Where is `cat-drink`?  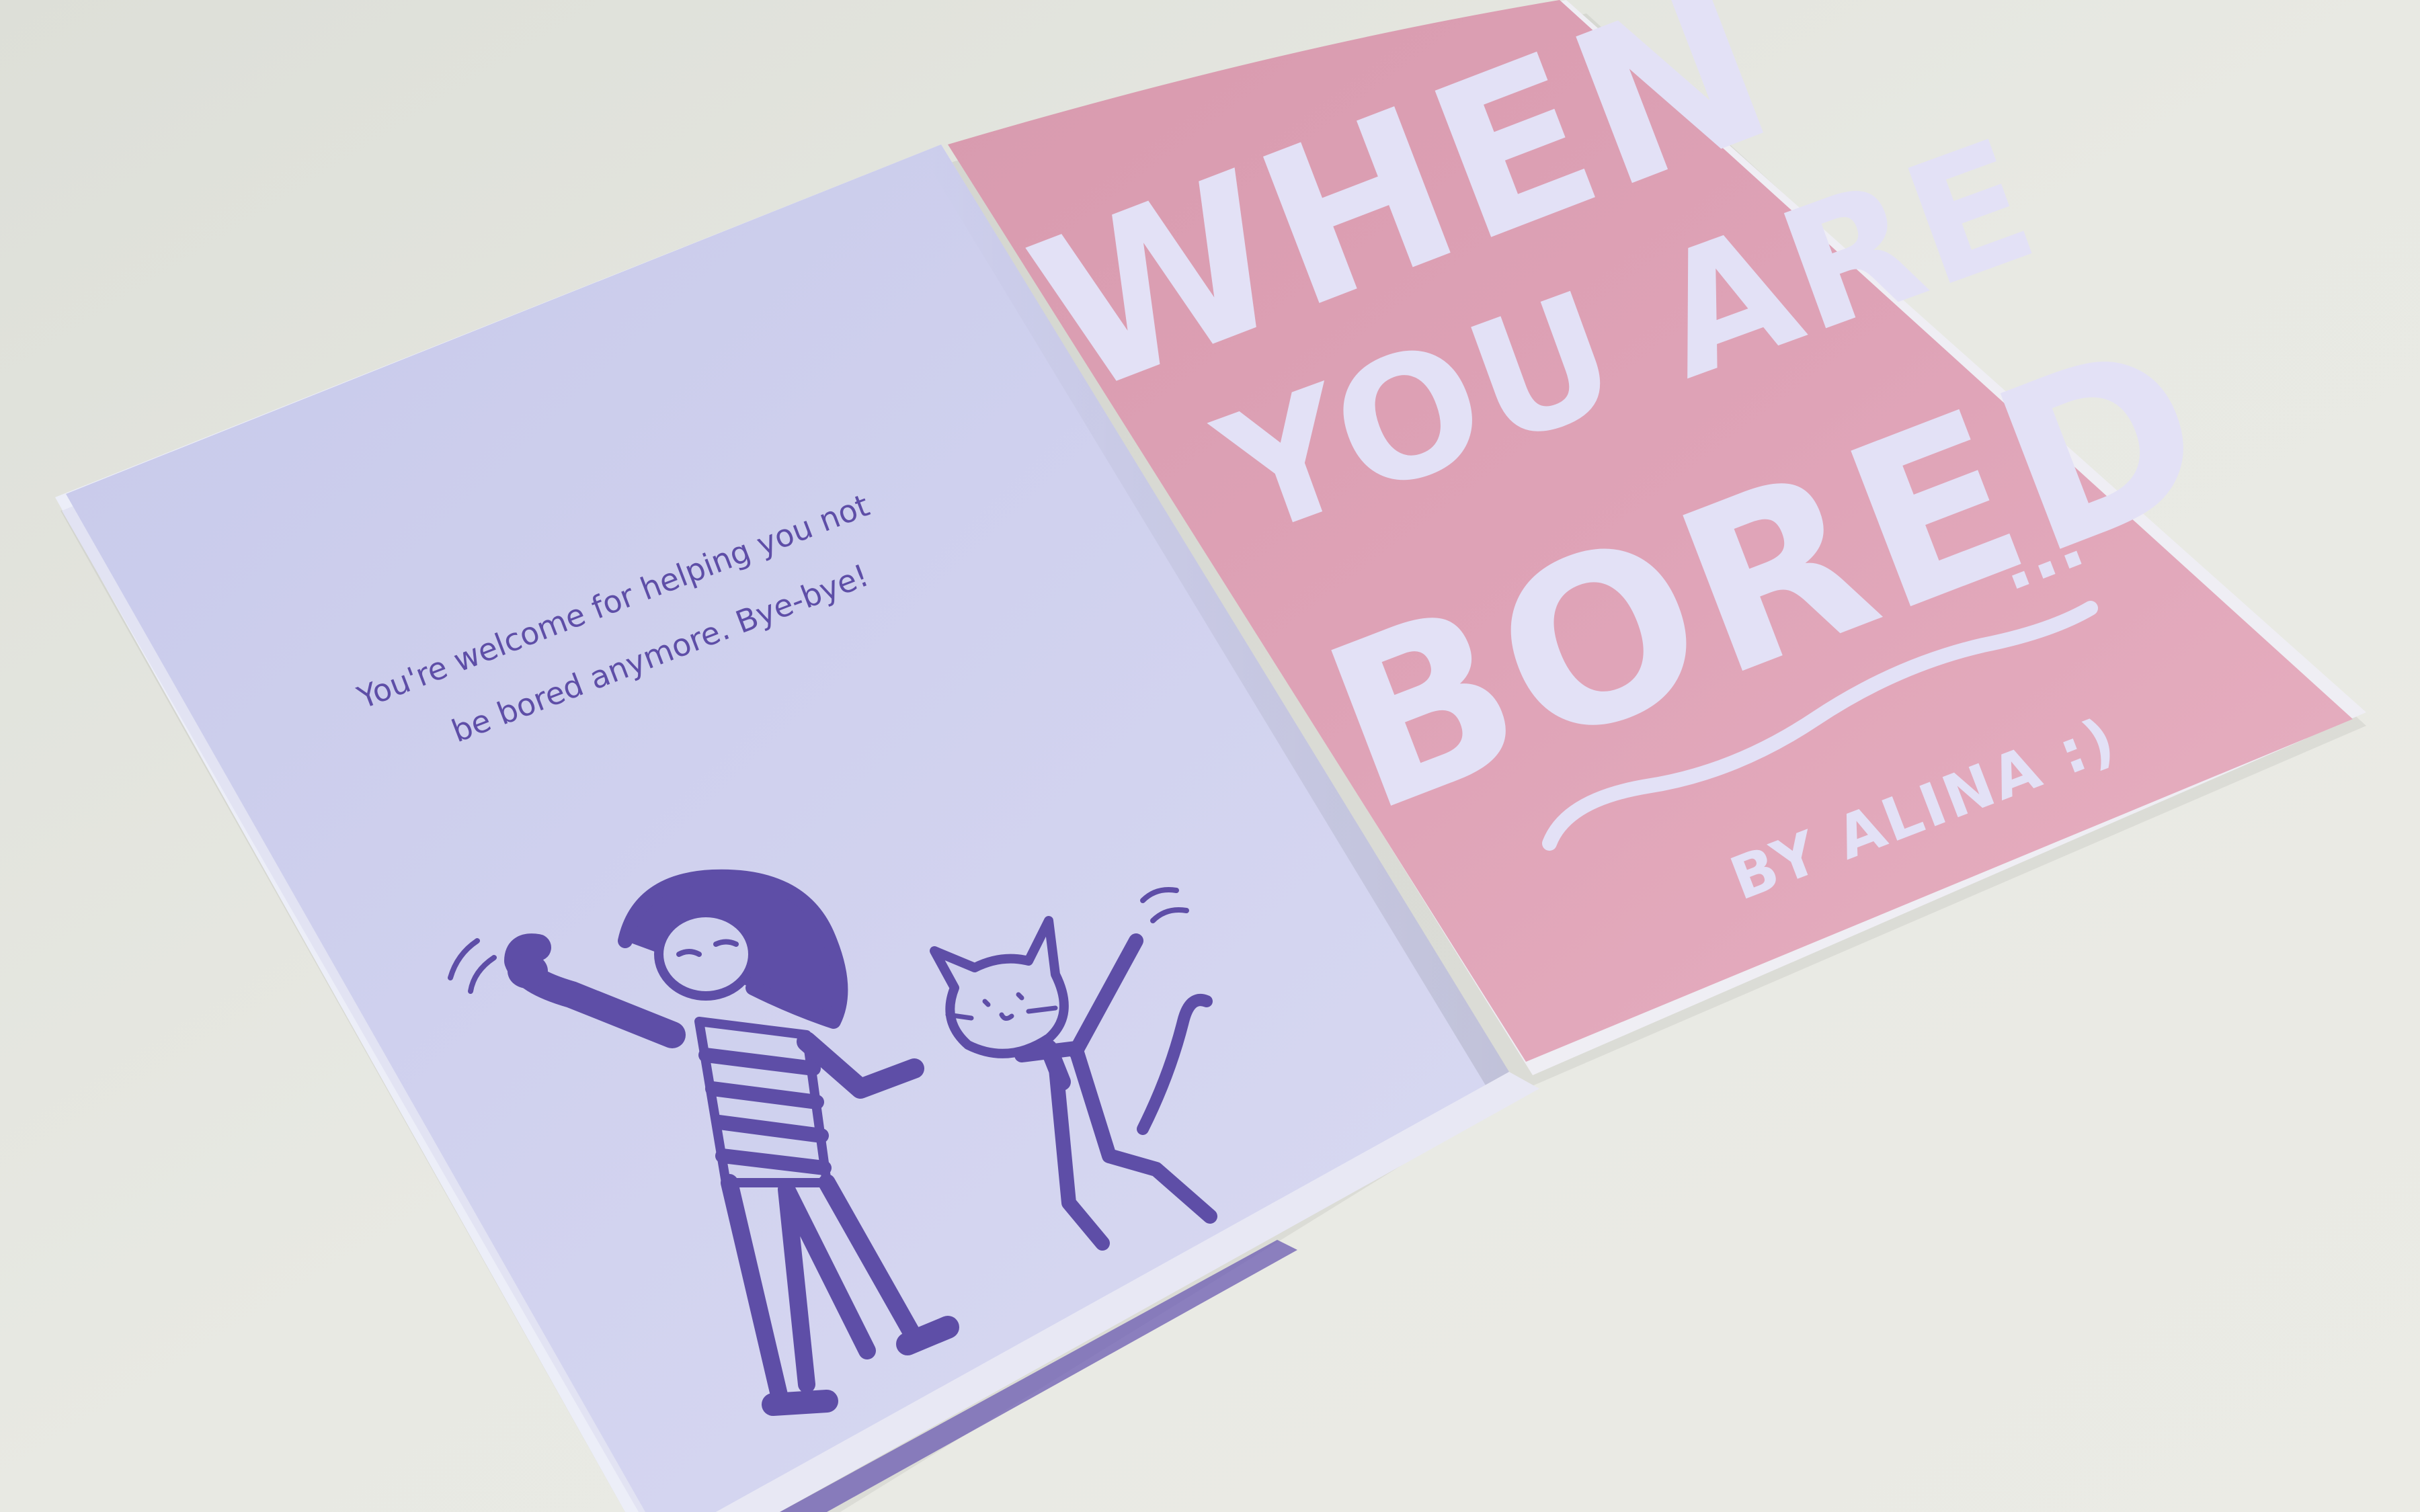
cat-drink is located at coordinates (1055, 1065).